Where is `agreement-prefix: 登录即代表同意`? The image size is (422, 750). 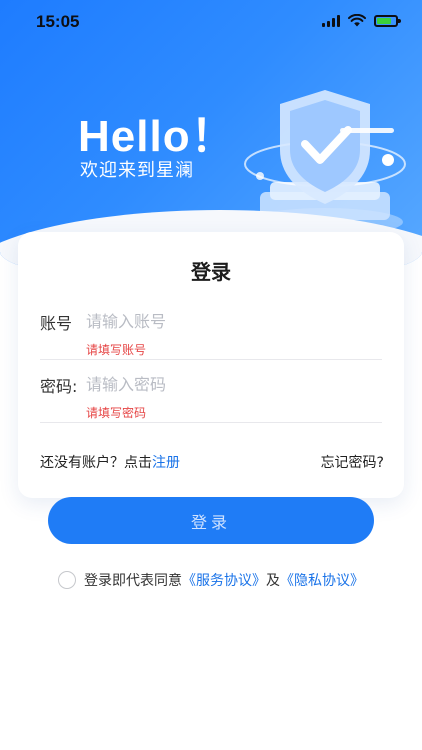 agreement-prefix: 登录即代表同意 is located at coordinates (133, 581).